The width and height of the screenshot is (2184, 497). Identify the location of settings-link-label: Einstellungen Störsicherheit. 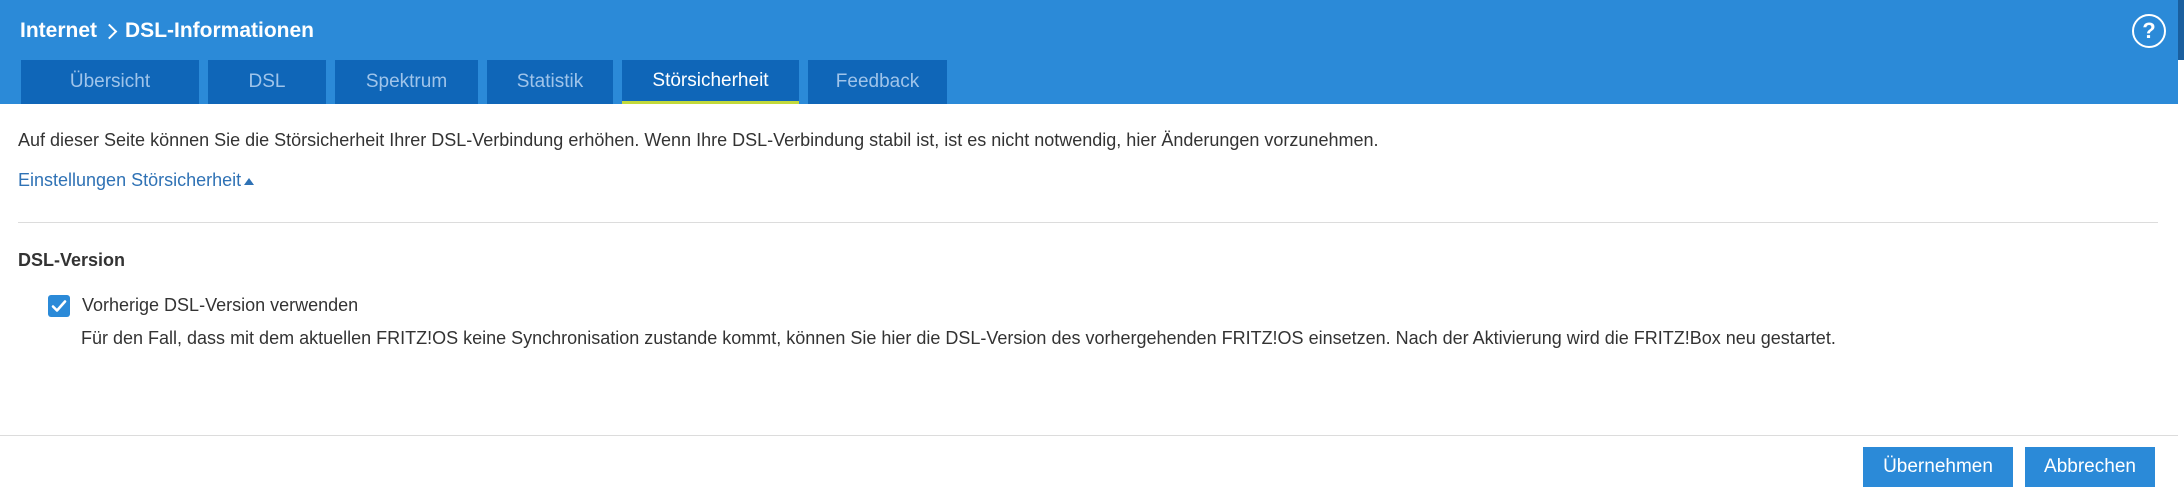
(130, 180).